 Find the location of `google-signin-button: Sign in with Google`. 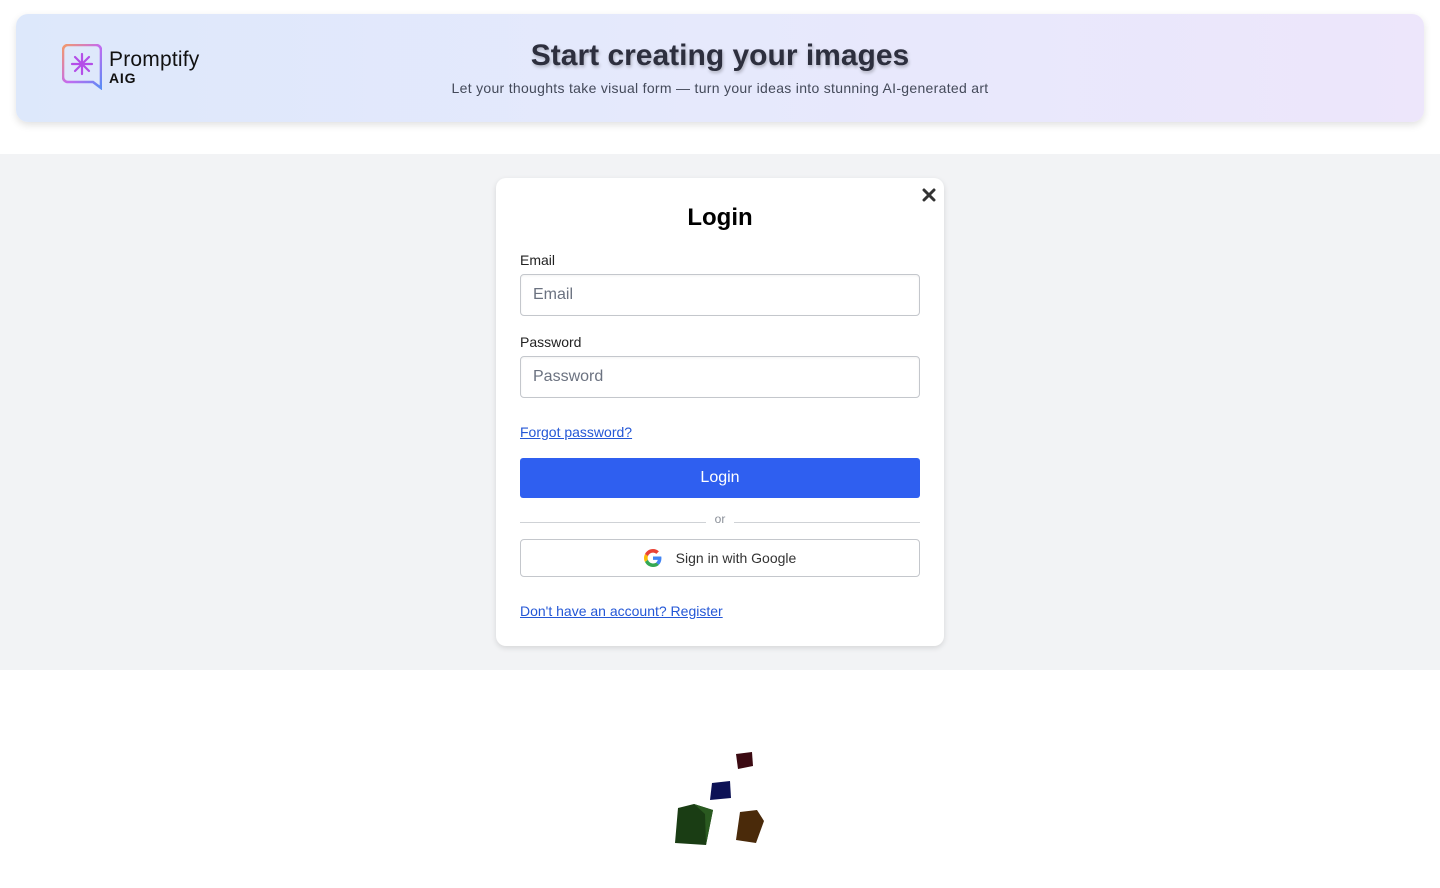

google-signin-button: Sign in with Google is located at coordinates (720, 558).